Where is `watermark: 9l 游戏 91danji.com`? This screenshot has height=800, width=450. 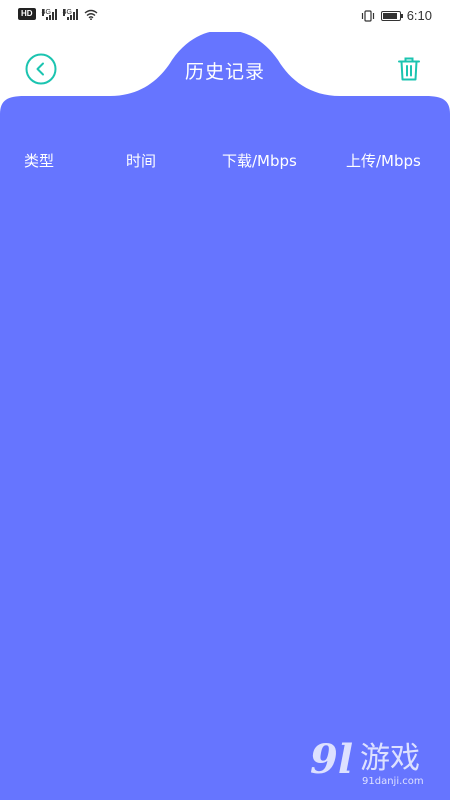 watermark: 9l 游戏 91danji.com is located at coordinates (374, 764).